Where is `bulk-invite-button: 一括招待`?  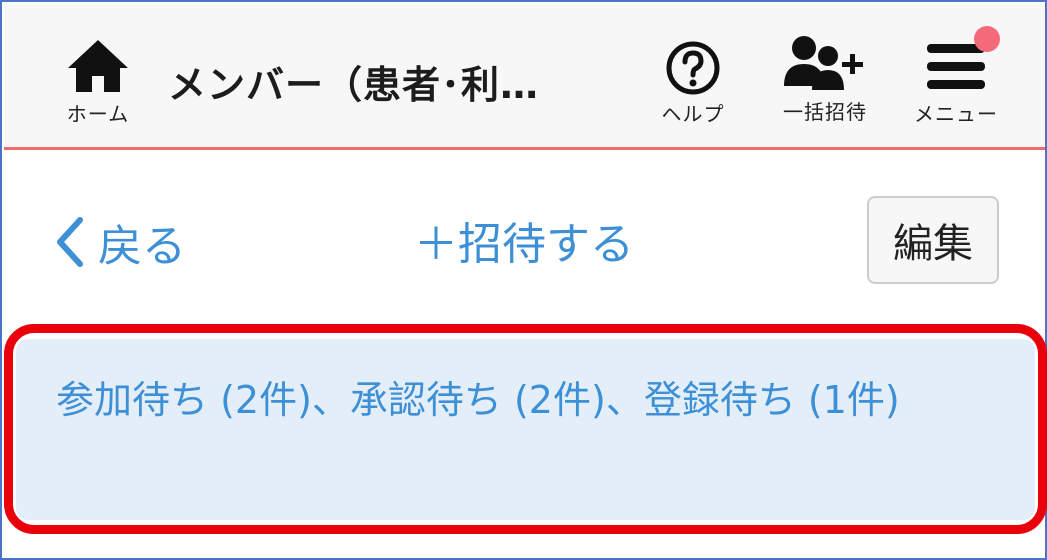 bulk-invite-button: 一括招待 is located at coordinates (825, 79).